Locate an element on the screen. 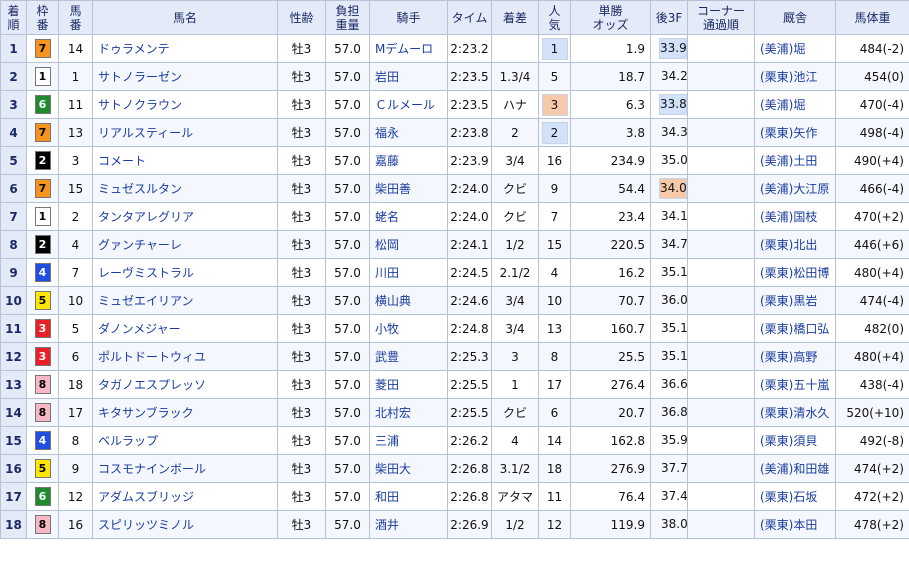 The height and width of the screenshot is (562, 909). horse-name-link: タガノエスプレッソ is located at coordinates (152, 385).